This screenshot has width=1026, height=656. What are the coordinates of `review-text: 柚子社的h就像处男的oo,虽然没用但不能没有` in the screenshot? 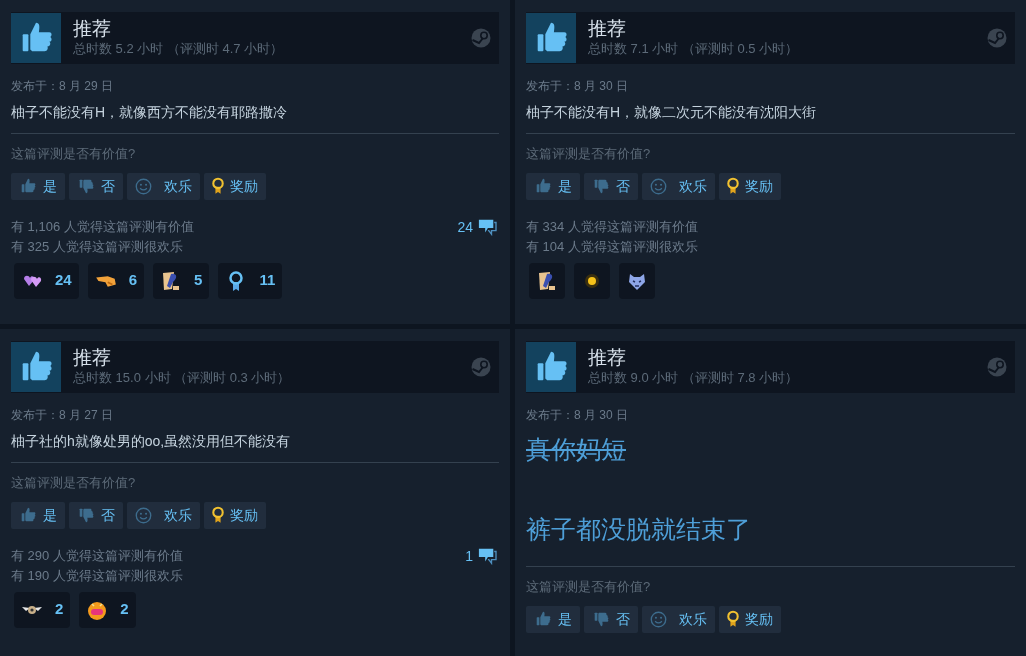 It's located at (151, 441).